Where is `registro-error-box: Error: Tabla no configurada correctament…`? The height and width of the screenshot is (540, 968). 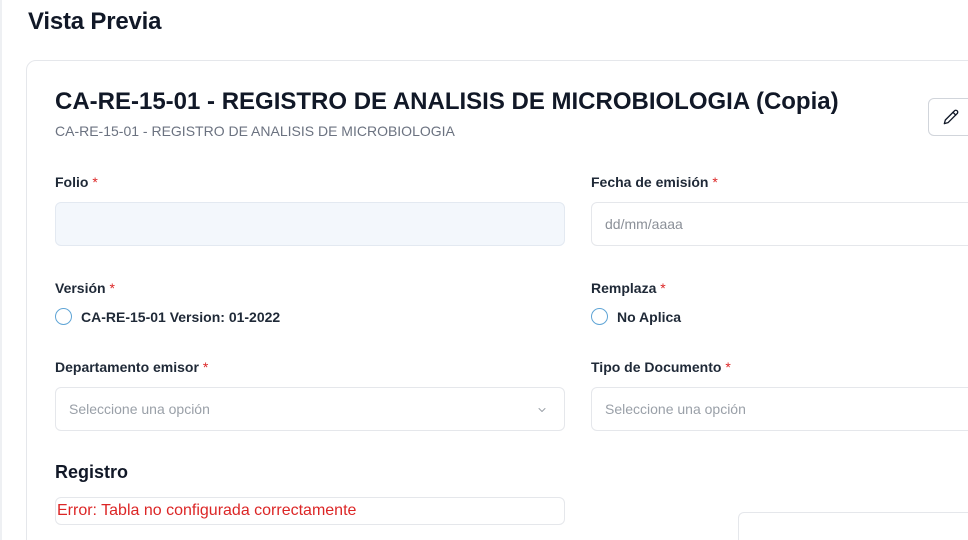 registro-error-box: Error: Tabla no configurada correctament… is located at coordinates (310, 511).